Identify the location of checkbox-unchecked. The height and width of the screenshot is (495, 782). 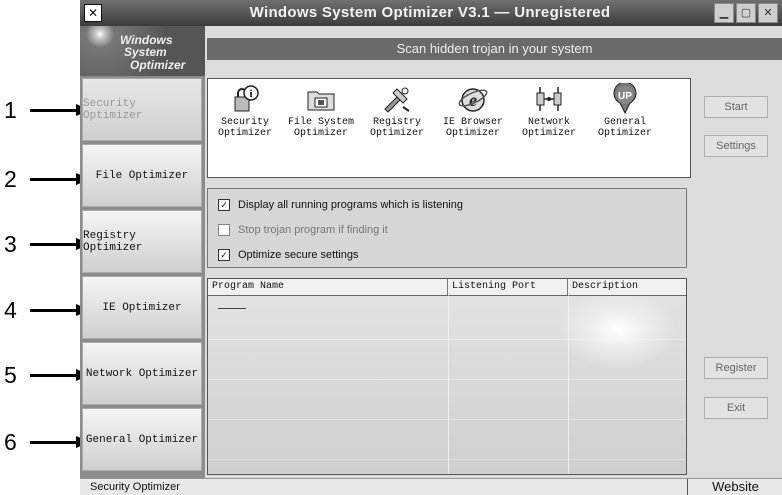
(224, 230).